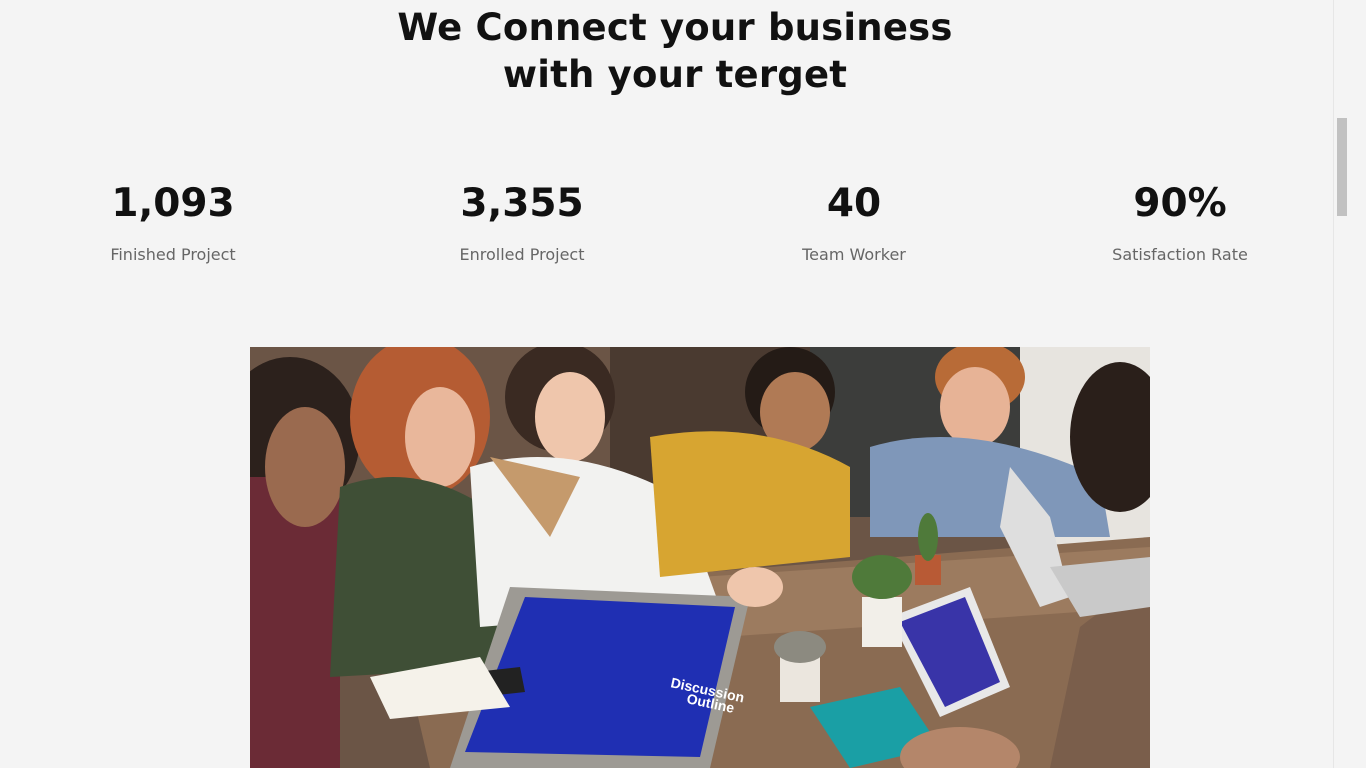 This screenshot has width=1366, height=768. I want to click on stat-value: 3,355, so click(522, 203).